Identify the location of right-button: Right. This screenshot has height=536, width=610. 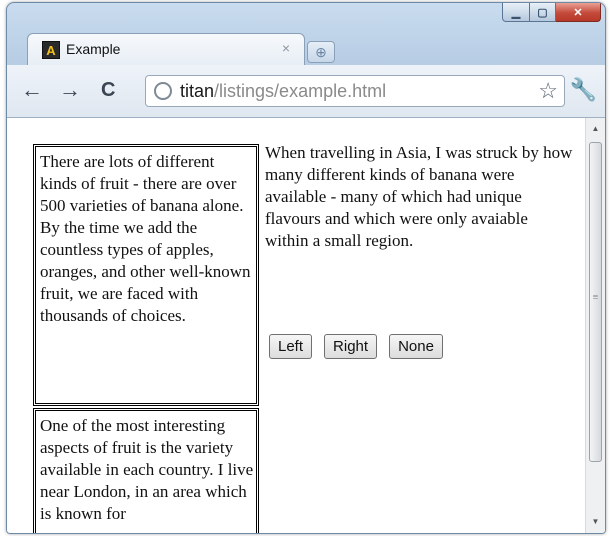
(351, 346).